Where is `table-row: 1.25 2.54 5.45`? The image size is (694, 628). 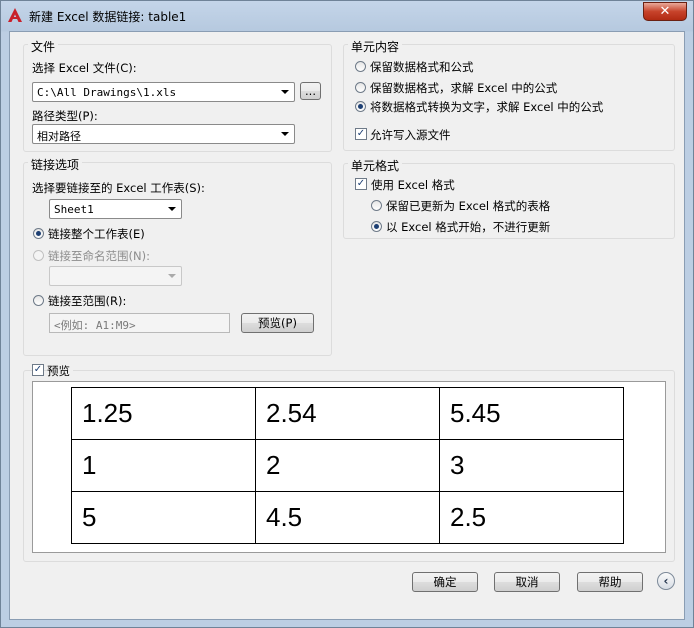
table-row: 1.25 2.54 5.45 is located at coordinates (347, 413).